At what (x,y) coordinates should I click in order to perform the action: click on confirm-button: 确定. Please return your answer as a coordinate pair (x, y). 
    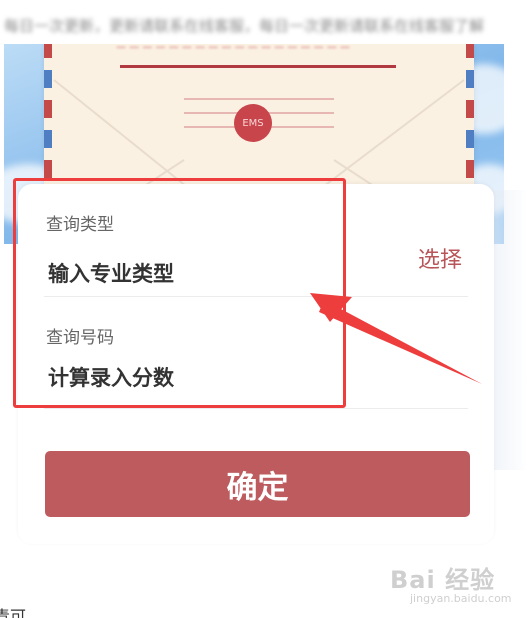
    Looking at the image, I should click on (257, 484).